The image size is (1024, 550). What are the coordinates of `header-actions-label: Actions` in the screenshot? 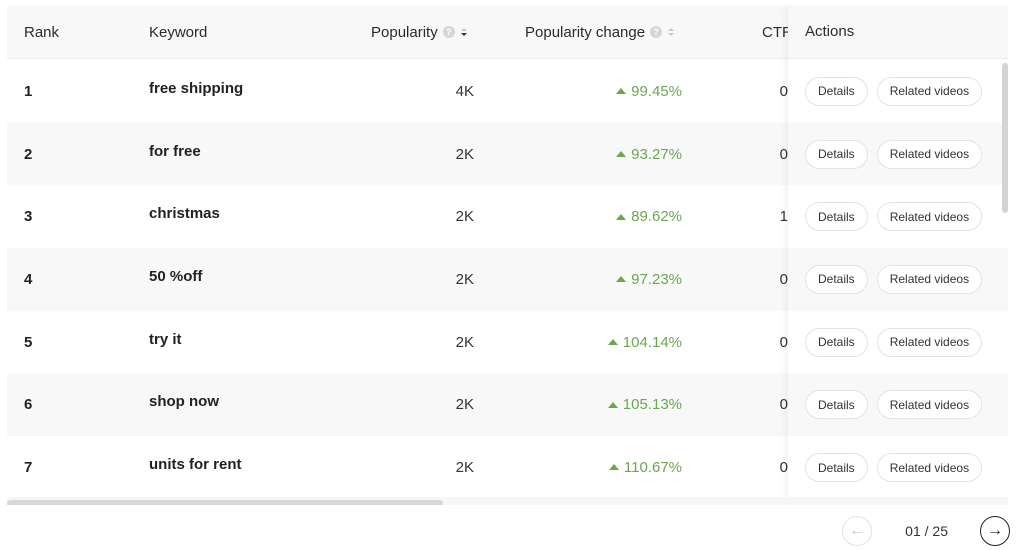 It's located at (830, 31).